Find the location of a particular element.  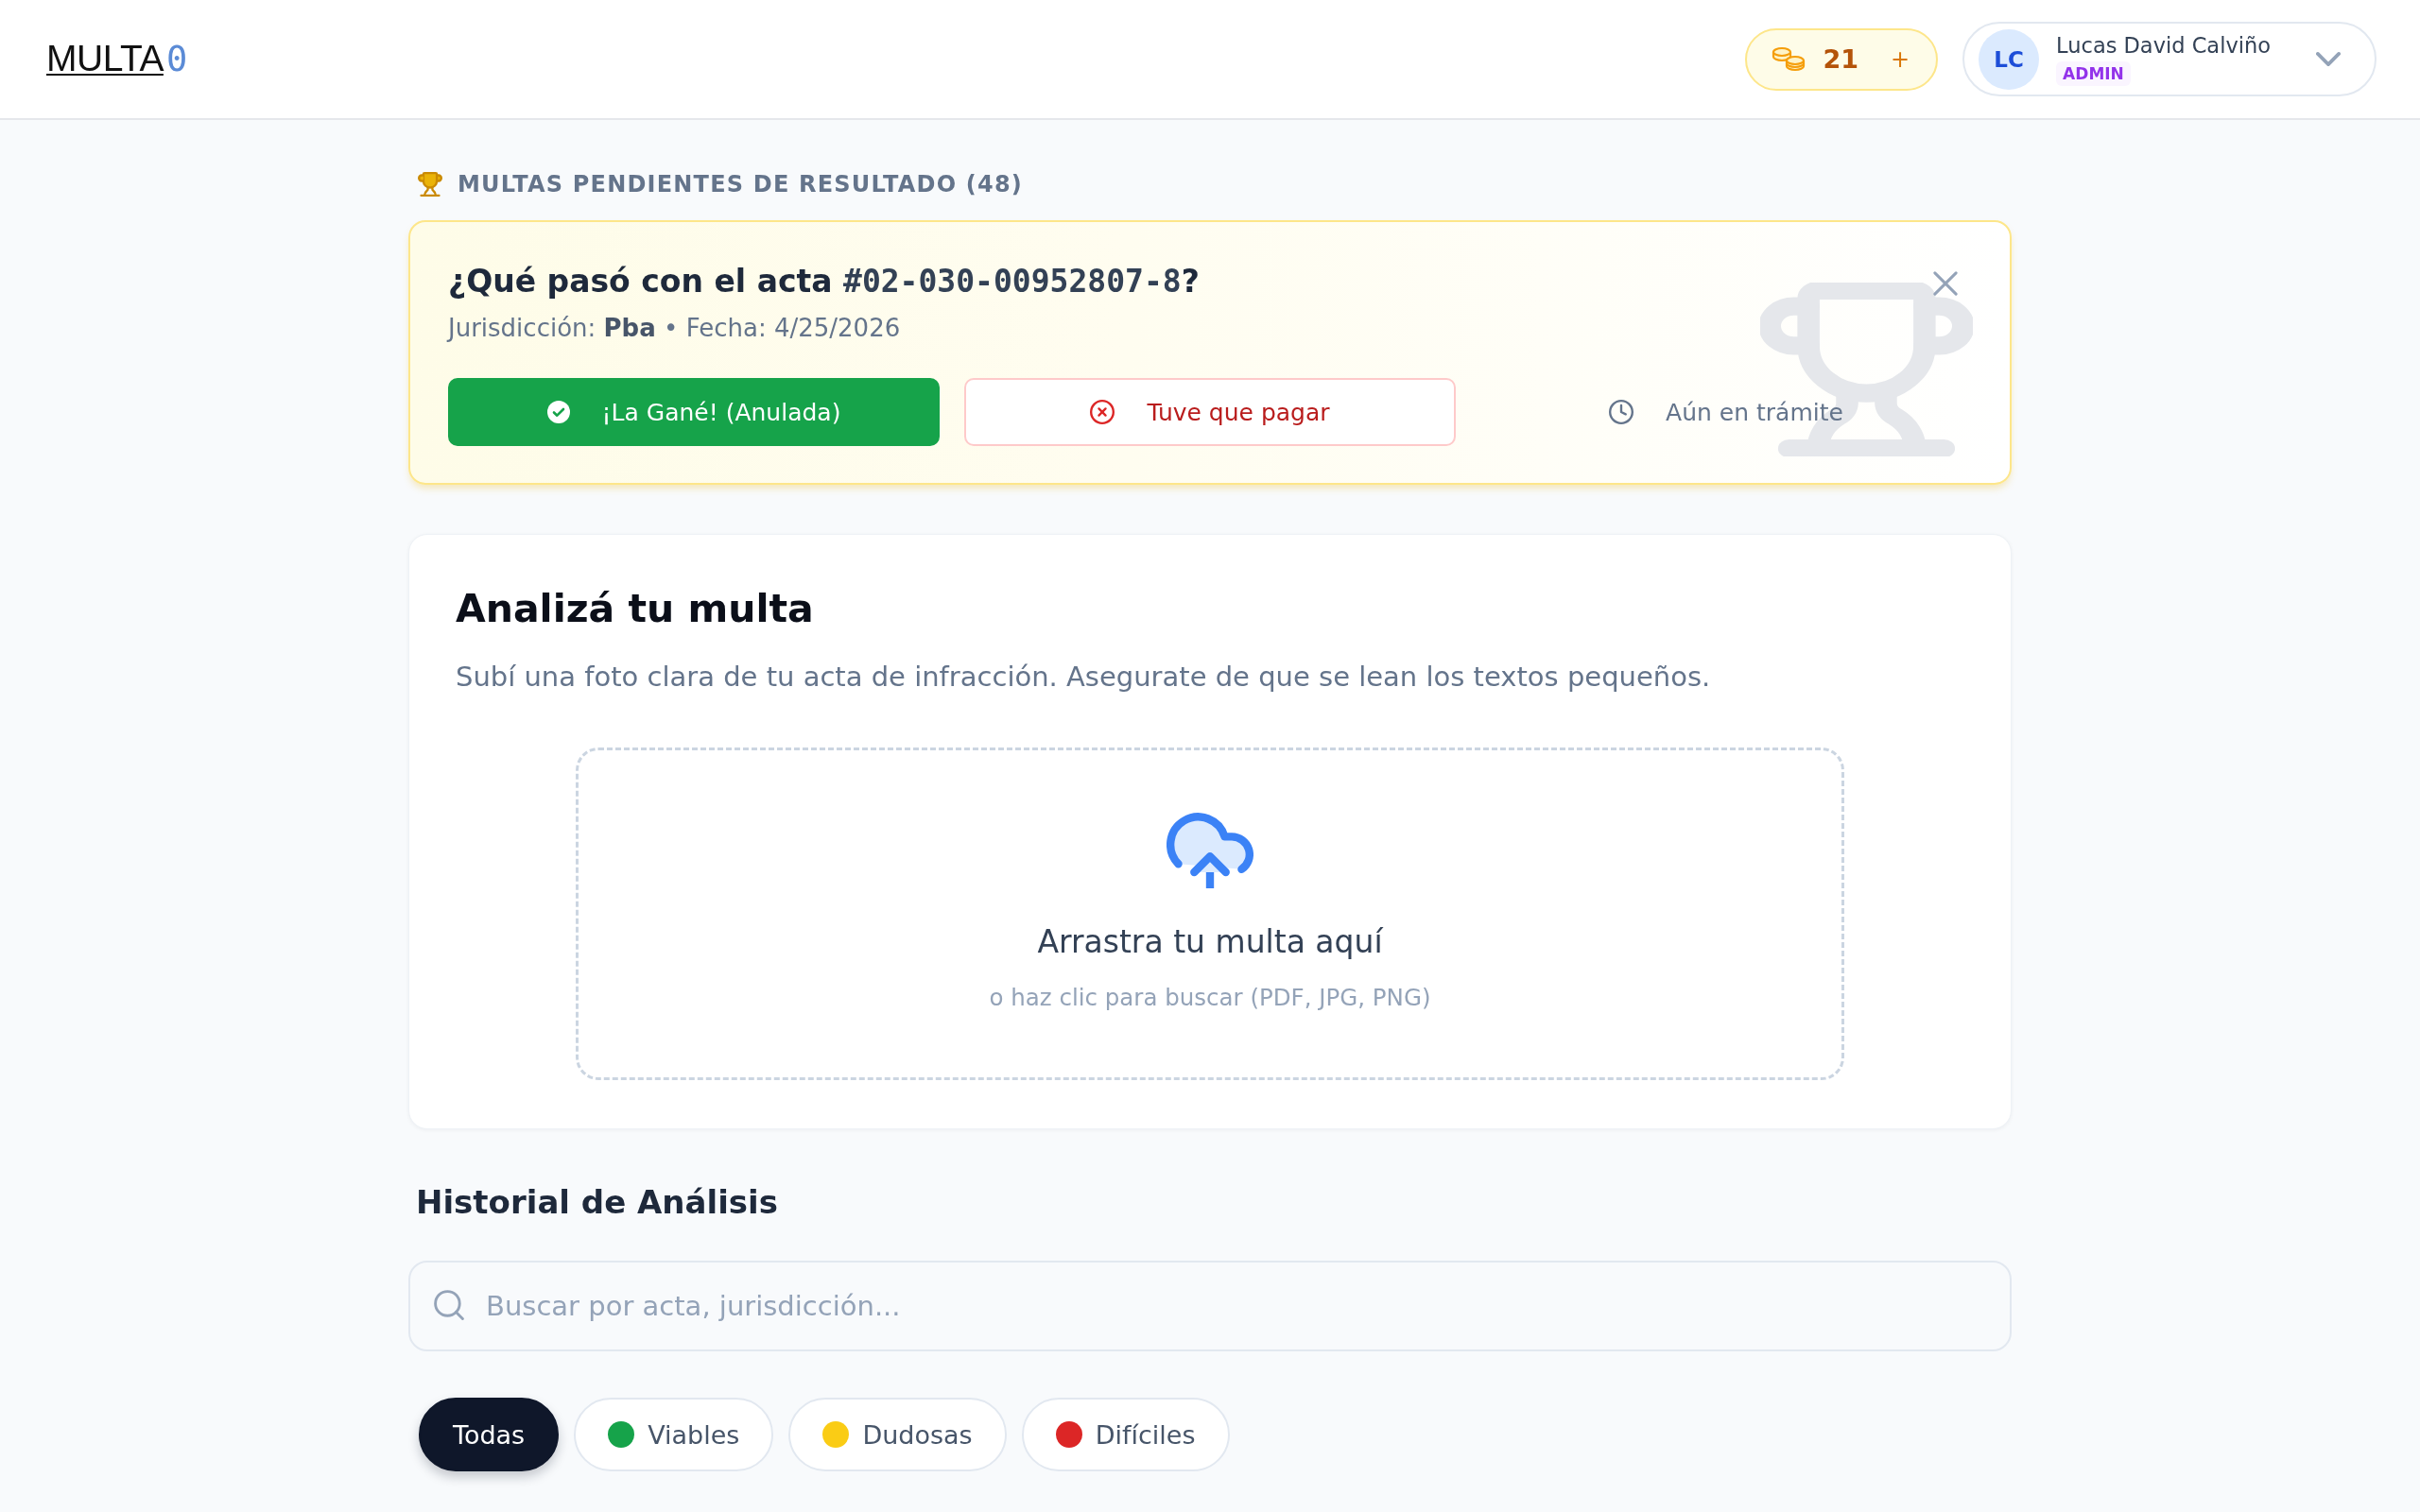

card-title: Analizá tu multa is located at coordinates (635, 609).